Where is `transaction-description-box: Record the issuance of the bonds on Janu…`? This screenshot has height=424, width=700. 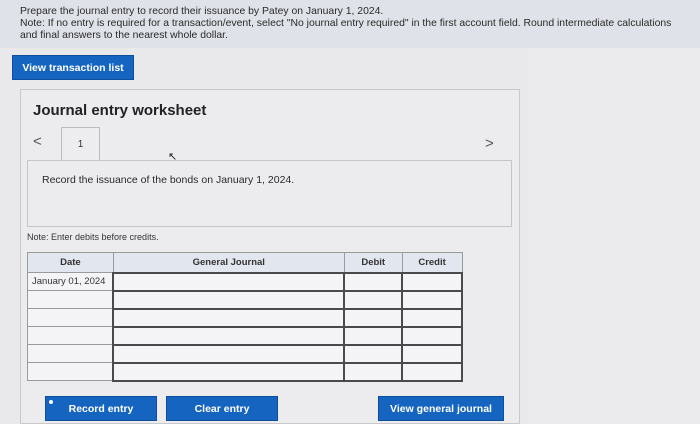 transaction-description-box: Record the issuance of the bonds on Janu… is located at coordinates (269, 193).